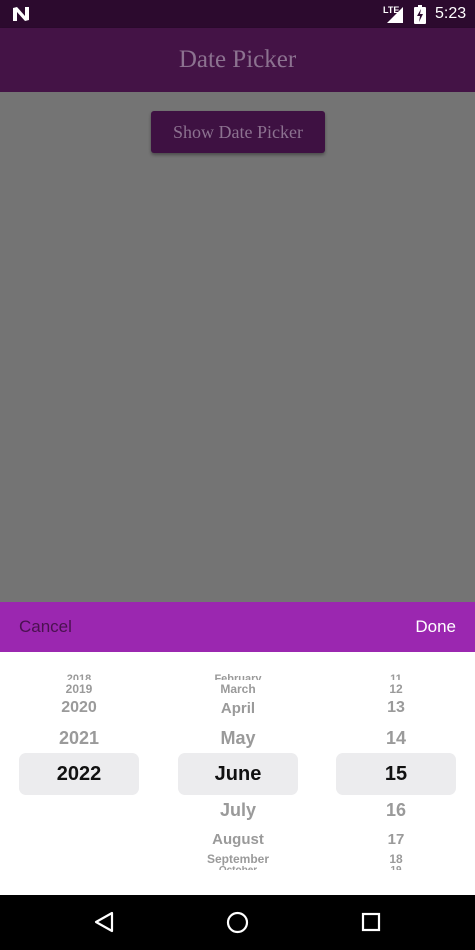 The image size is (475, 950). Describe the element at coordinates (396, 839) in the screenshot. I see `day-option: 17` at that location.